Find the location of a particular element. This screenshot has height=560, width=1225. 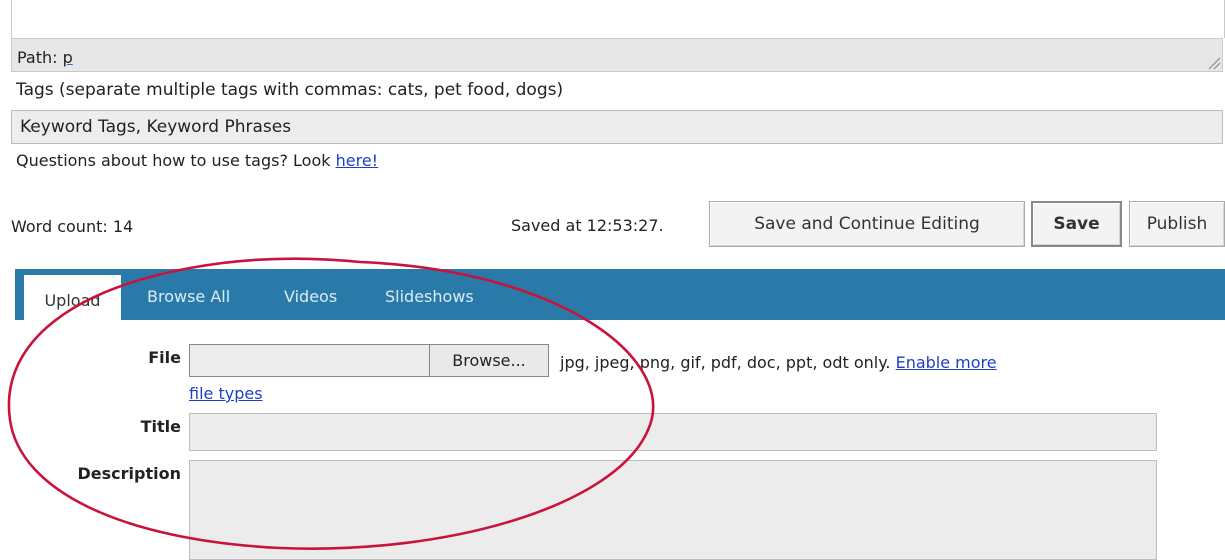

tags-question-text: Questions about how to use tags? Look is located at coordinates (173, 160).